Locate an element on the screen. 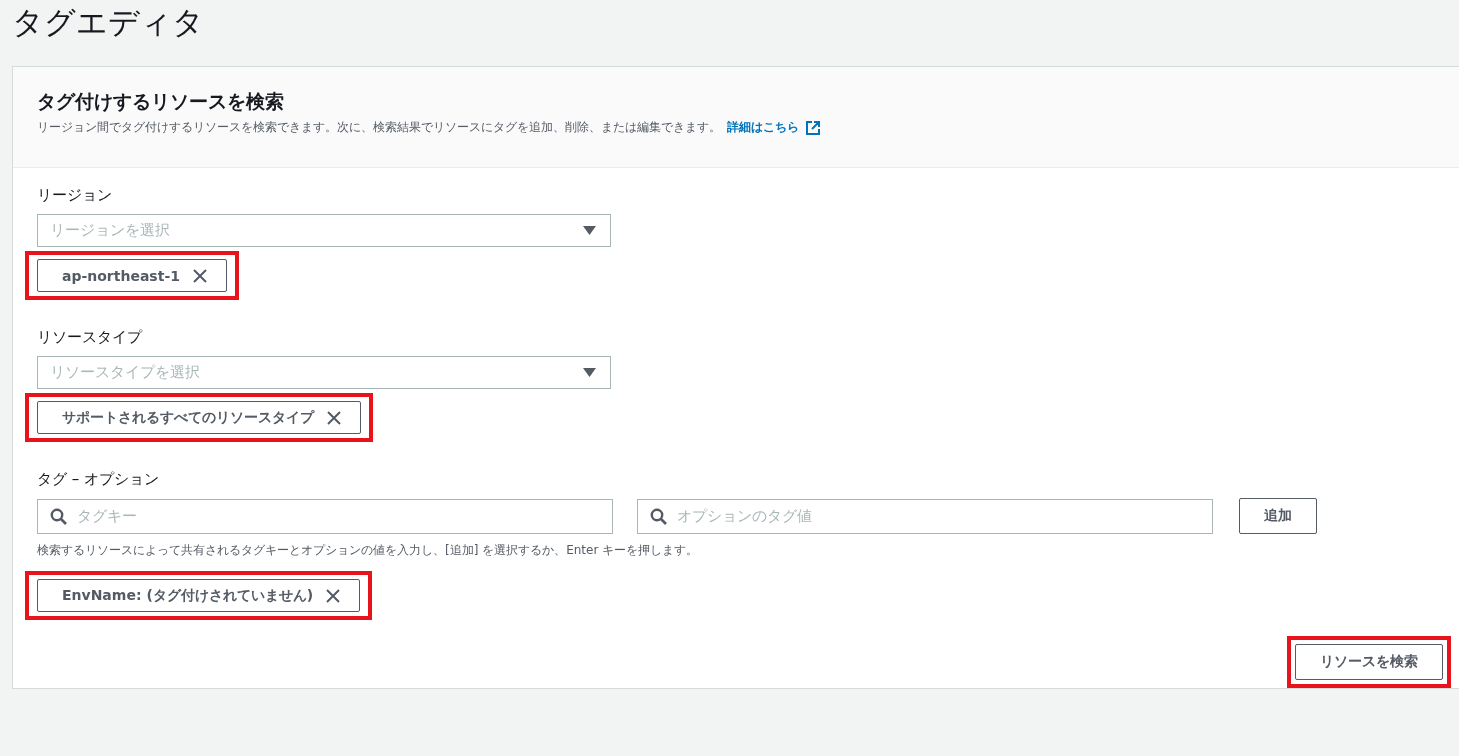 This screenshot has height=756, width=1459. token-label: EnvName: (タグ付けされていません) is located at coordinates (188, 595).